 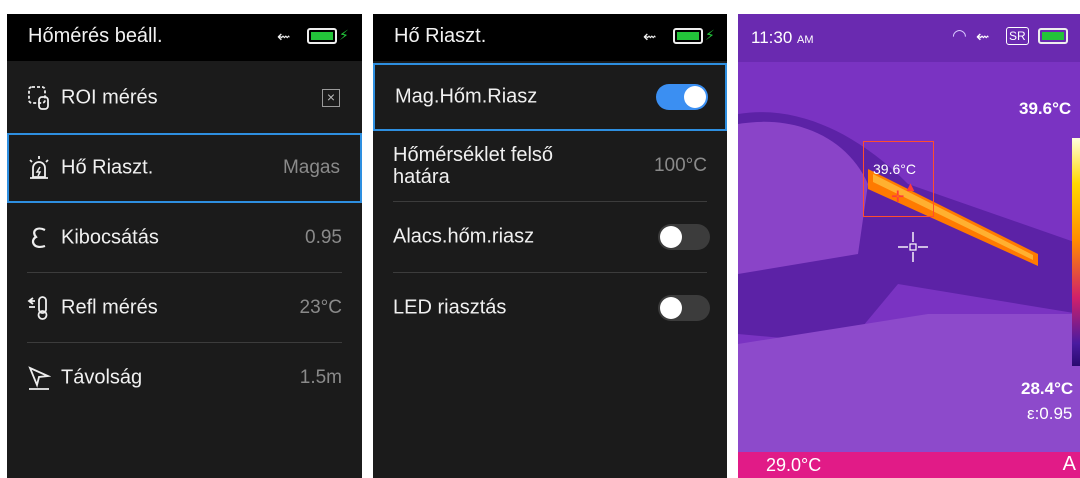 I want to click on upper-limit-row: Hőmérséklet felső határa 100°C, so click(x=550, y=166).